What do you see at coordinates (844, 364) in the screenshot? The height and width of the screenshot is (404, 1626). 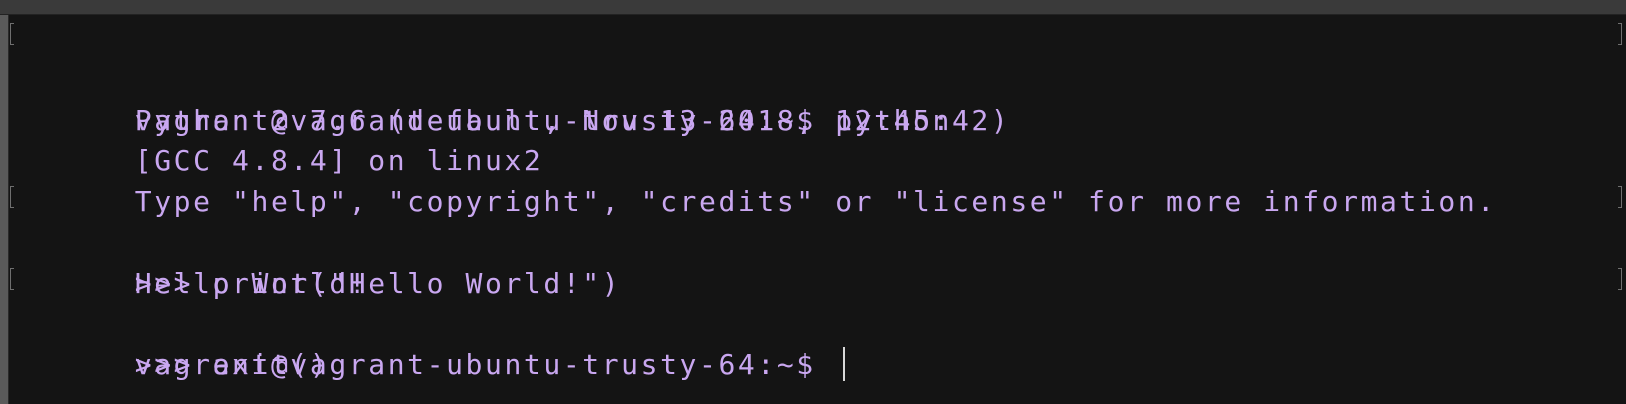 I see `text-cursor` at bounding box center [844, 364].